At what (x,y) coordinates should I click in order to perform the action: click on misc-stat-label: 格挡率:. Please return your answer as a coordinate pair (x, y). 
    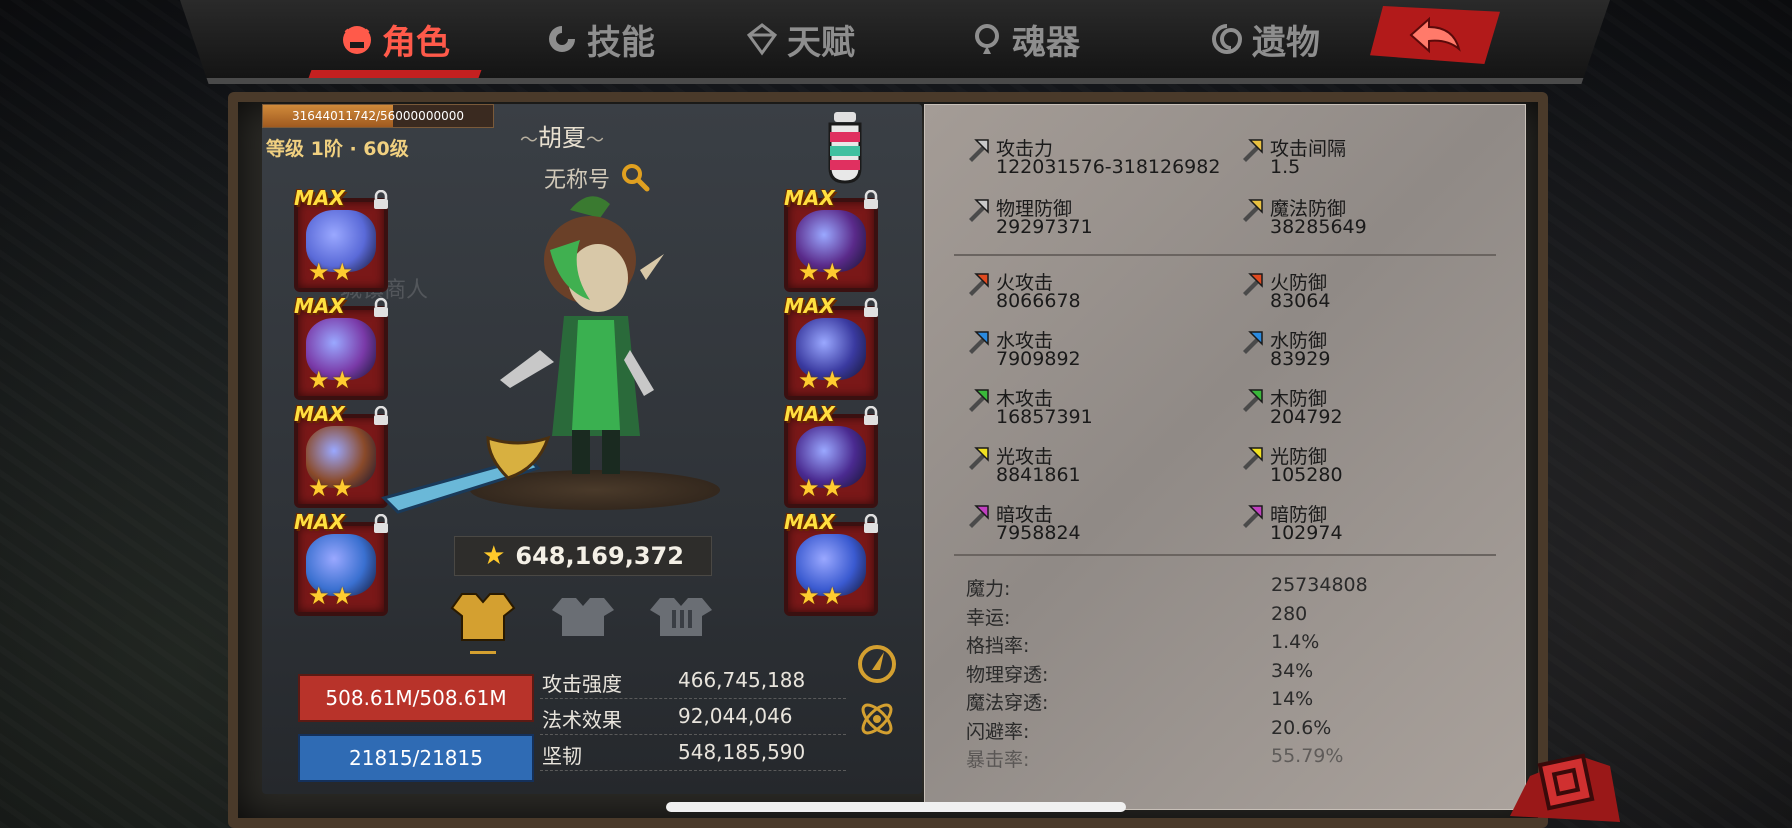
    Looking at the image, I should click on (998, 646).